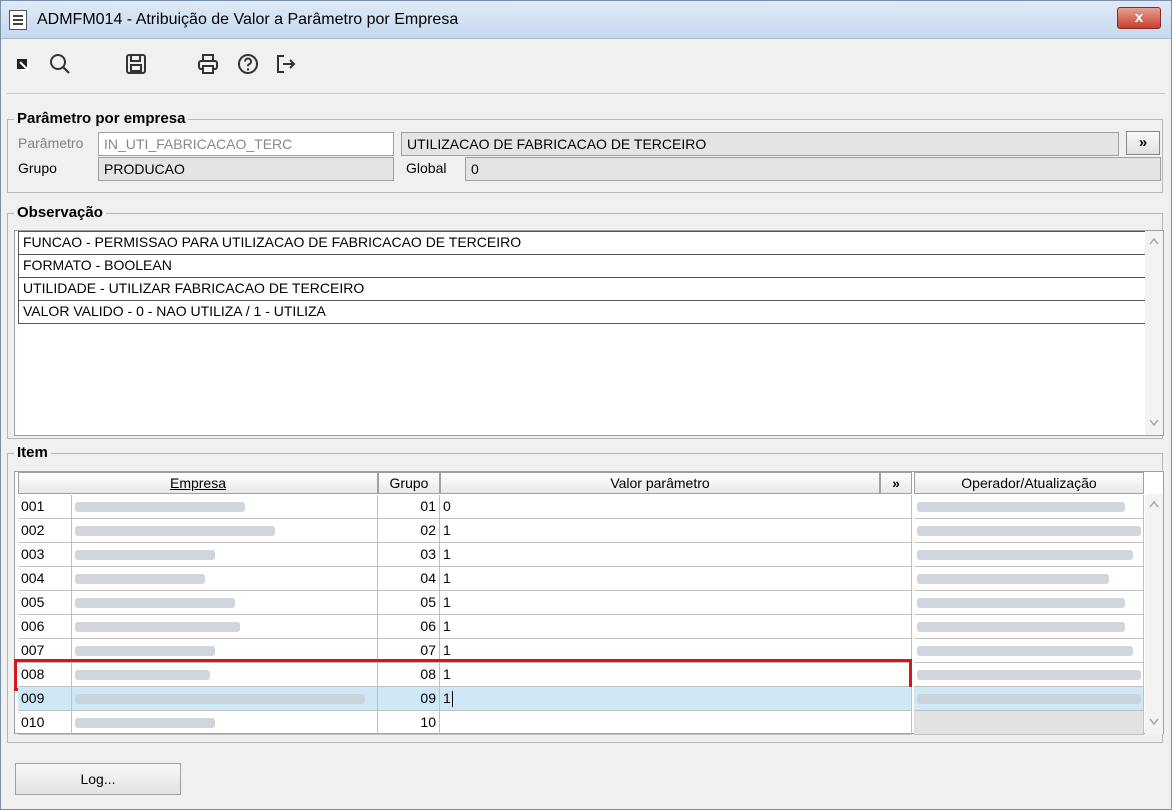  What do you see at coordinates (409, 507) in the screenshot?
I see `grupo-cell: 01` at bounding box center [409, 507].